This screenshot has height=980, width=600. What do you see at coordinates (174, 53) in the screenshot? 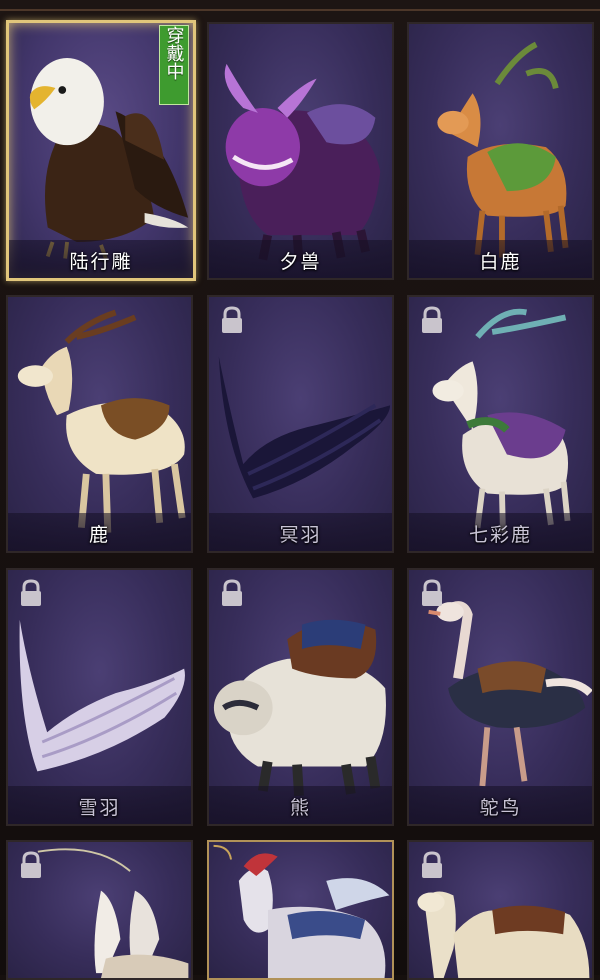
I see `equipped-badge-text: 穿戴中` at bounding box center [174, 53].